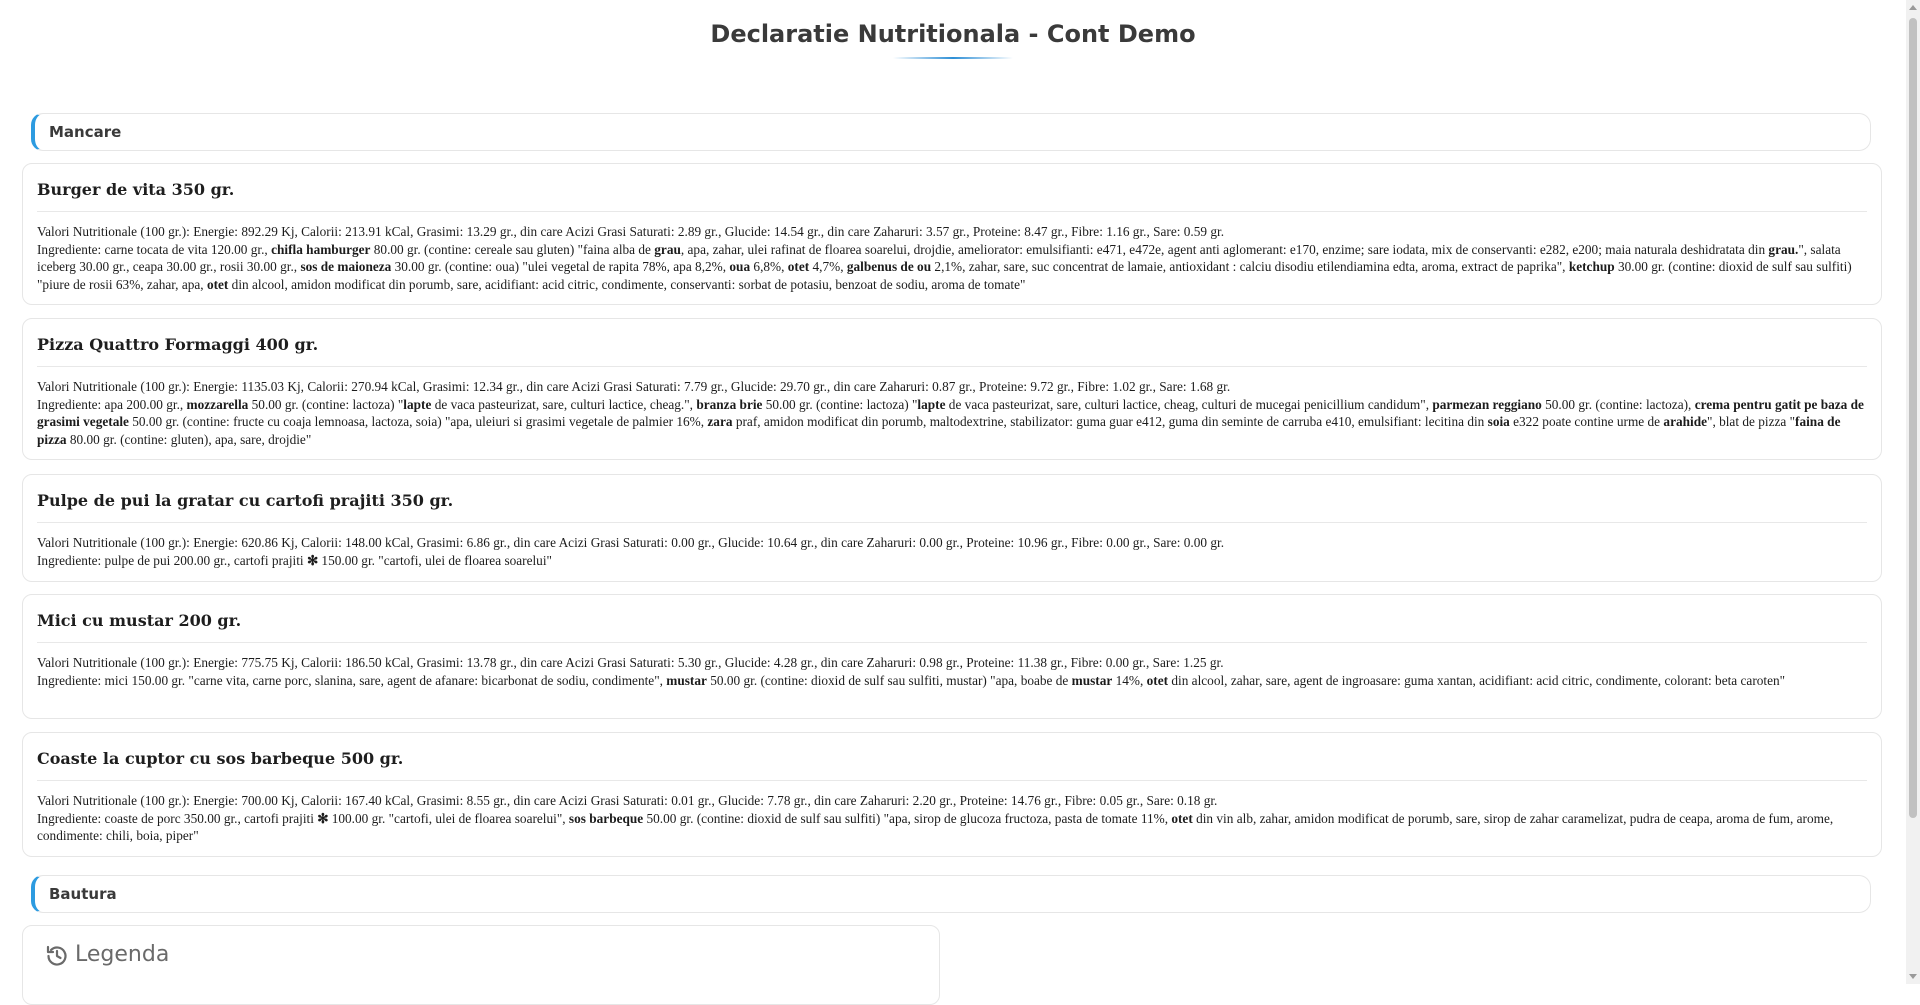 The image size is (1920, 1005). What do you see at coordinates (481, 965) in the screenshot?
I see `legend-card: Legenda` at bounding box center [481, 965].